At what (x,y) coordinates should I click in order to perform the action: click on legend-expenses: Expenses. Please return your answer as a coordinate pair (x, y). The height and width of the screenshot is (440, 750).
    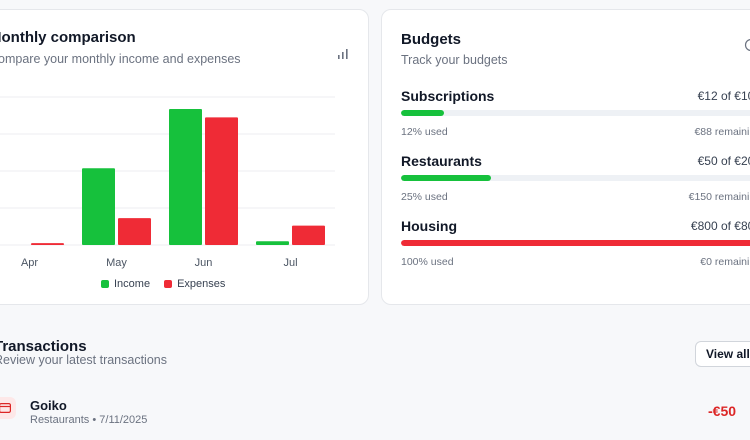
    Looking at the image, I should click on (194, 284).